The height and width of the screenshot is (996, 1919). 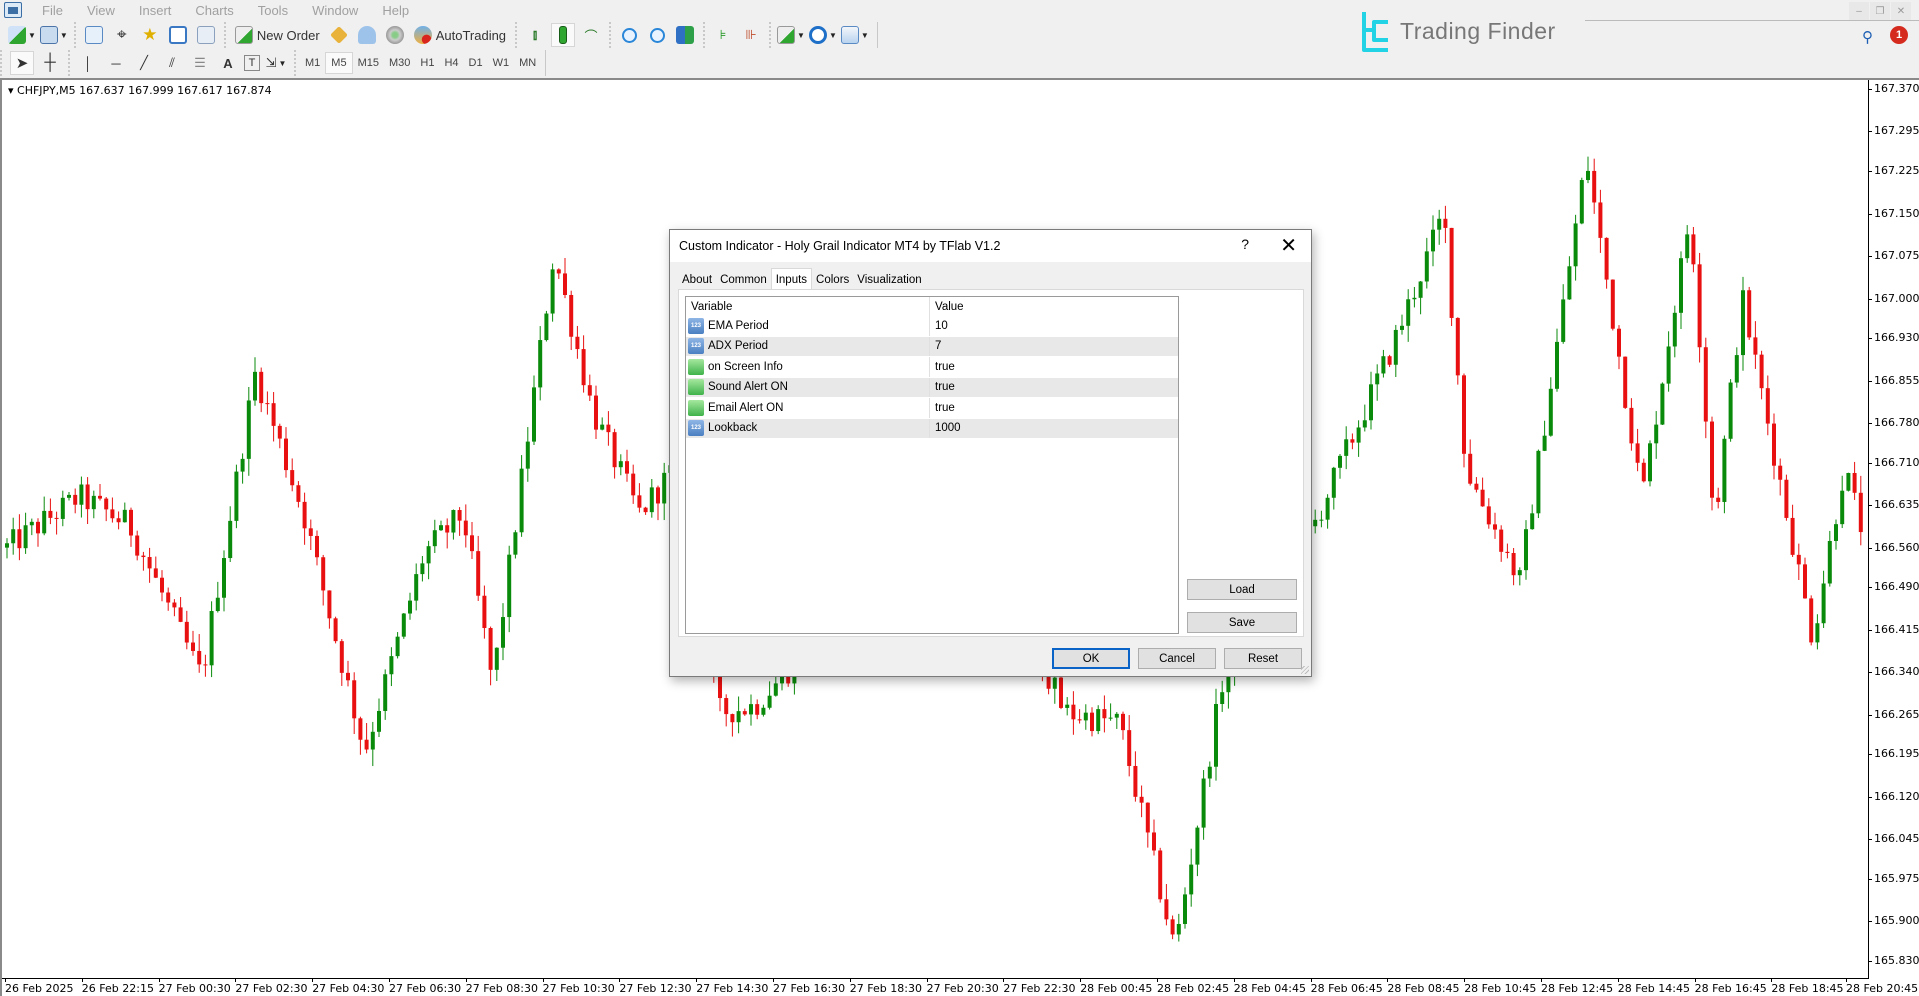 What do you see at coordinates (743, 279) in the screenshot?
I see `tab-common: Common` at bounding box center [743, 279].